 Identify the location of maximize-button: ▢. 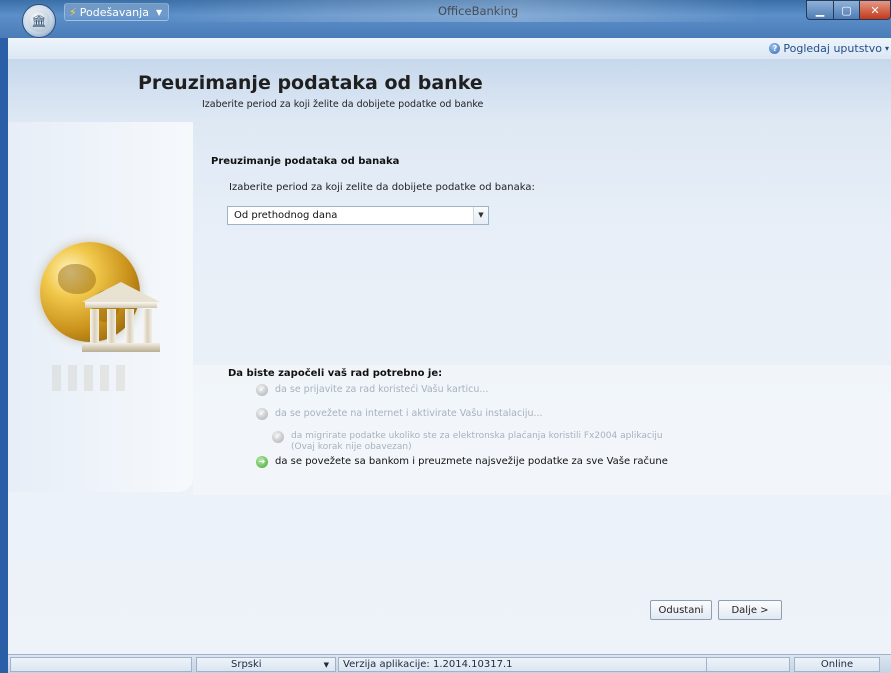
(846, 10).